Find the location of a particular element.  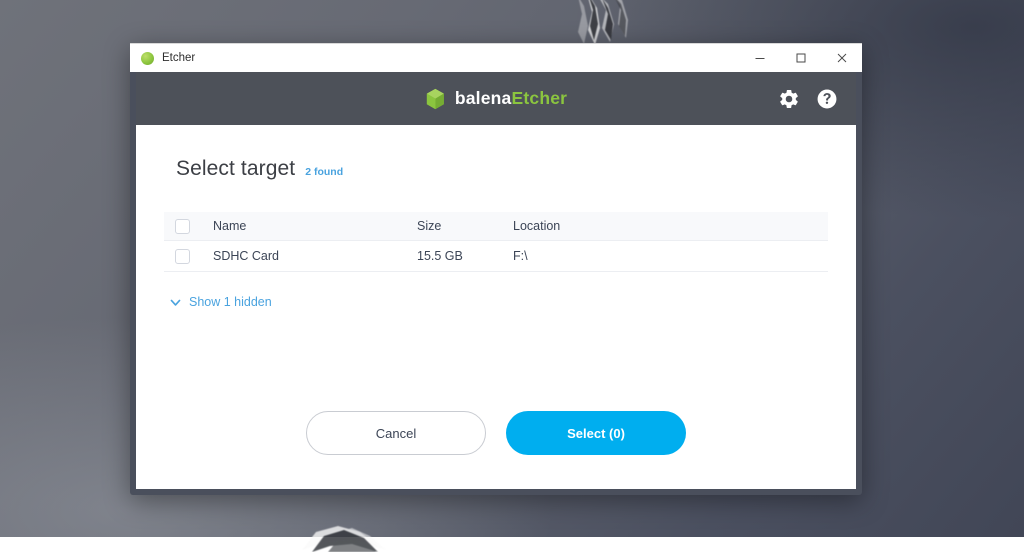

page-title: Select target is located at coordinates (236, 168).